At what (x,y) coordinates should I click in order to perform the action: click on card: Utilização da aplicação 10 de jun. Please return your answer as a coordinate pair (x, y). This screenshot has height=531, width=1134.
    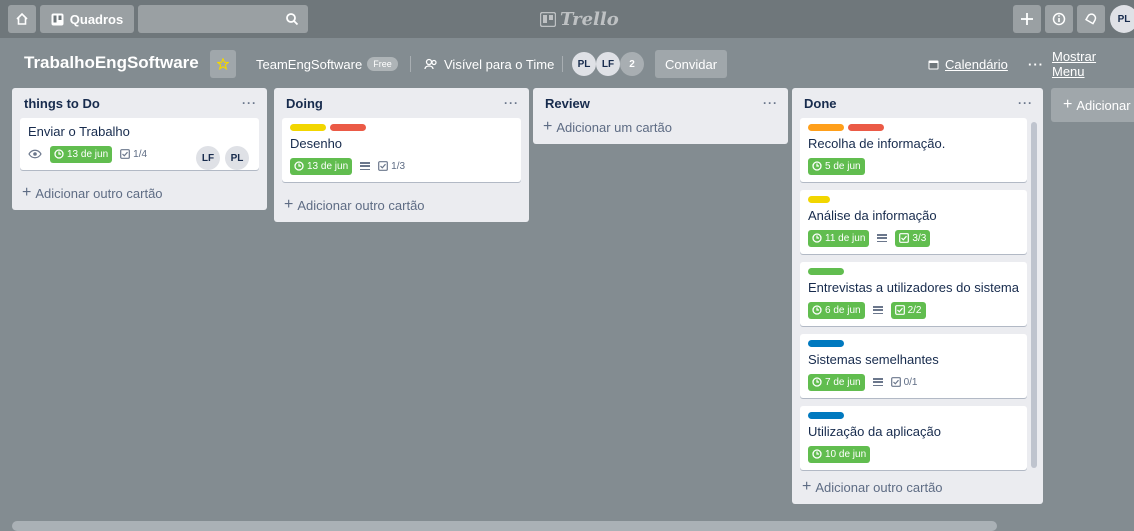
    Looking at the image, I should click on (913, 438).